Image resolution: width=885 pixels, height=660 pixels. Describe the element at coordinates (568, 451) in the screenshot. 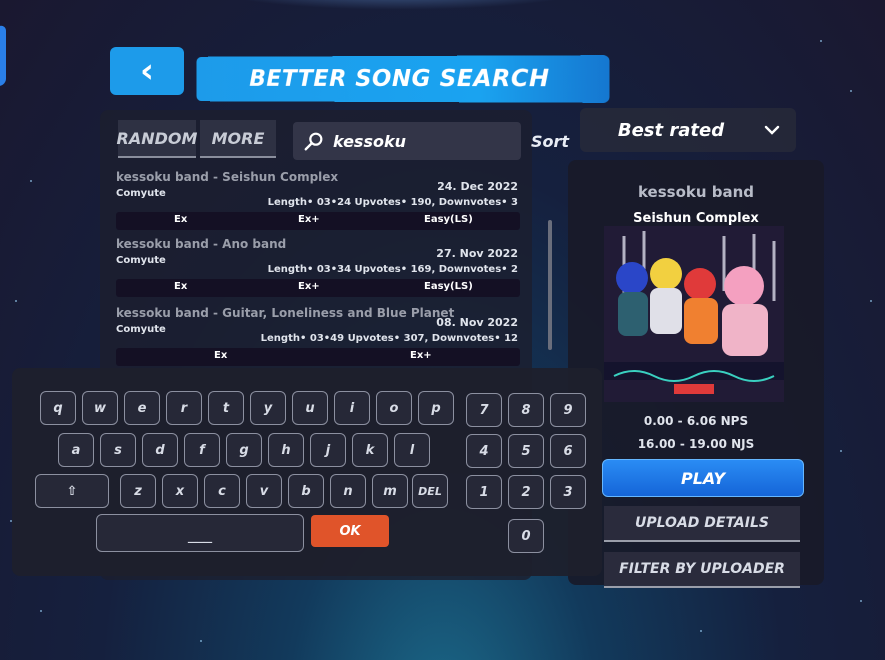

I see `numpad-key-6: 6` at that location.